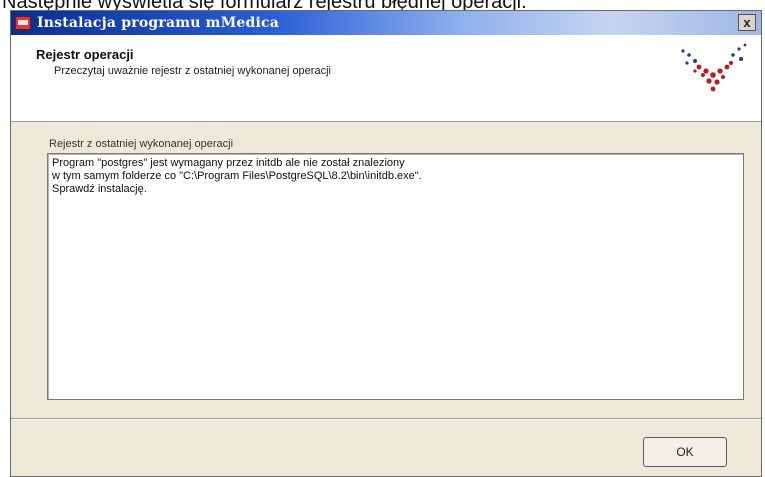 The image size is (765, 477). I want to click on title-bar: Instalacja programu mMedica x, so click(386, 23).